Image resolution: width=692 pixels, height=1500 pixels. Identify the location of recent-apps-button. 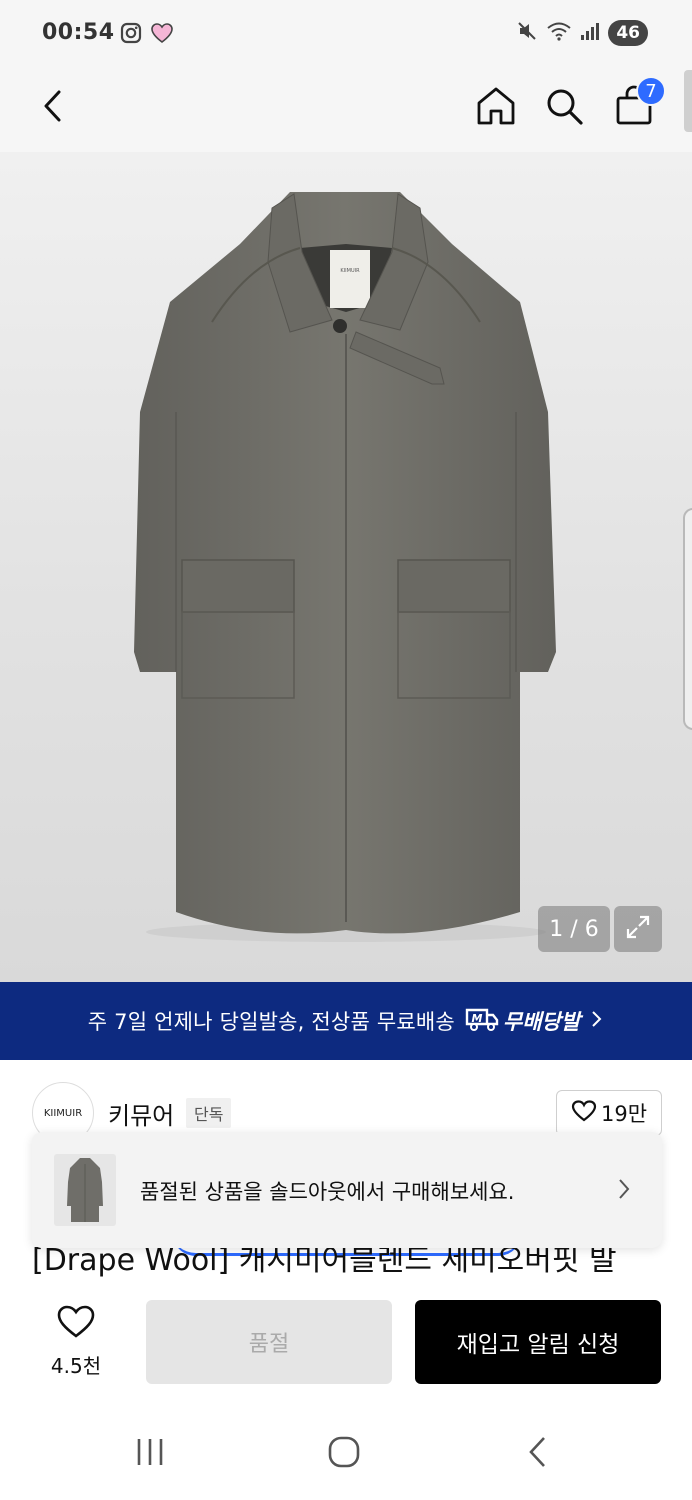
(150, 1454).